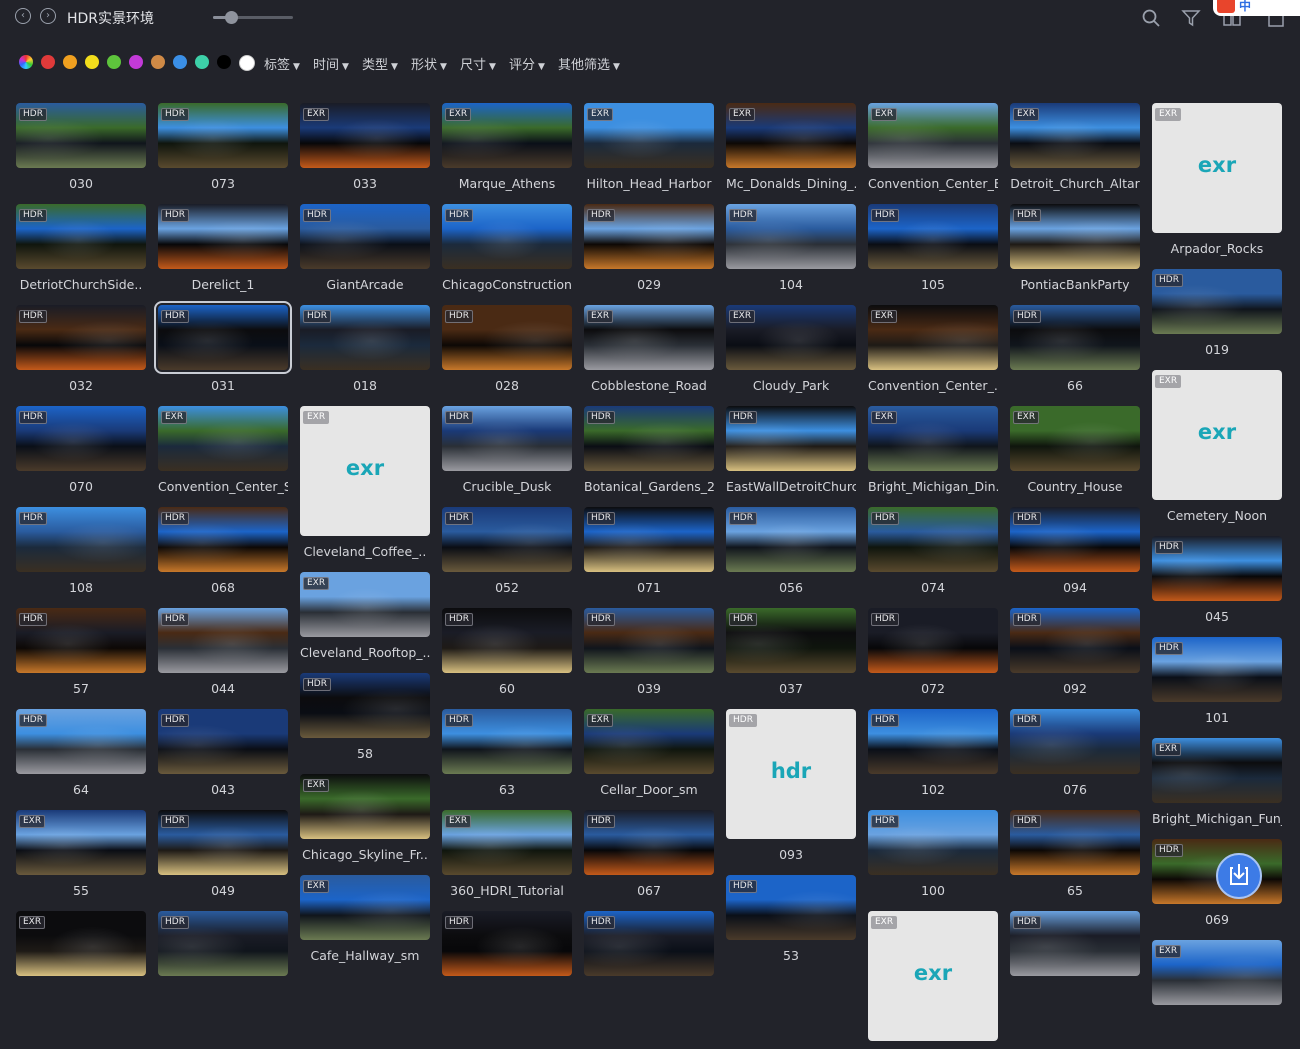 The height and width of the screenshot is (1049, 1300). Describe the element at coordinates (1217, 446) in the screenshot. I see `asset-card: exr EXR Cemetery_Noon` at that location.